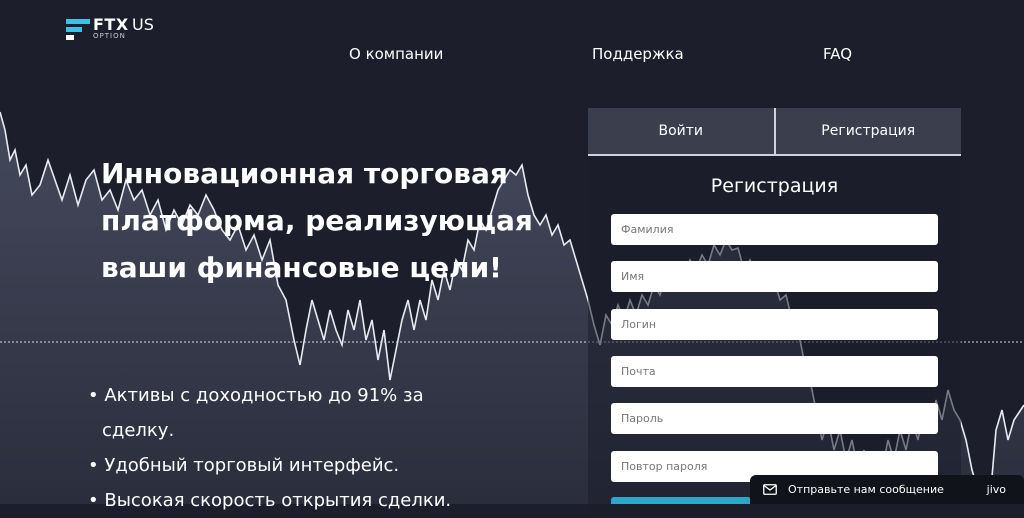  I want to click on last-name-input, so click(774, 229).